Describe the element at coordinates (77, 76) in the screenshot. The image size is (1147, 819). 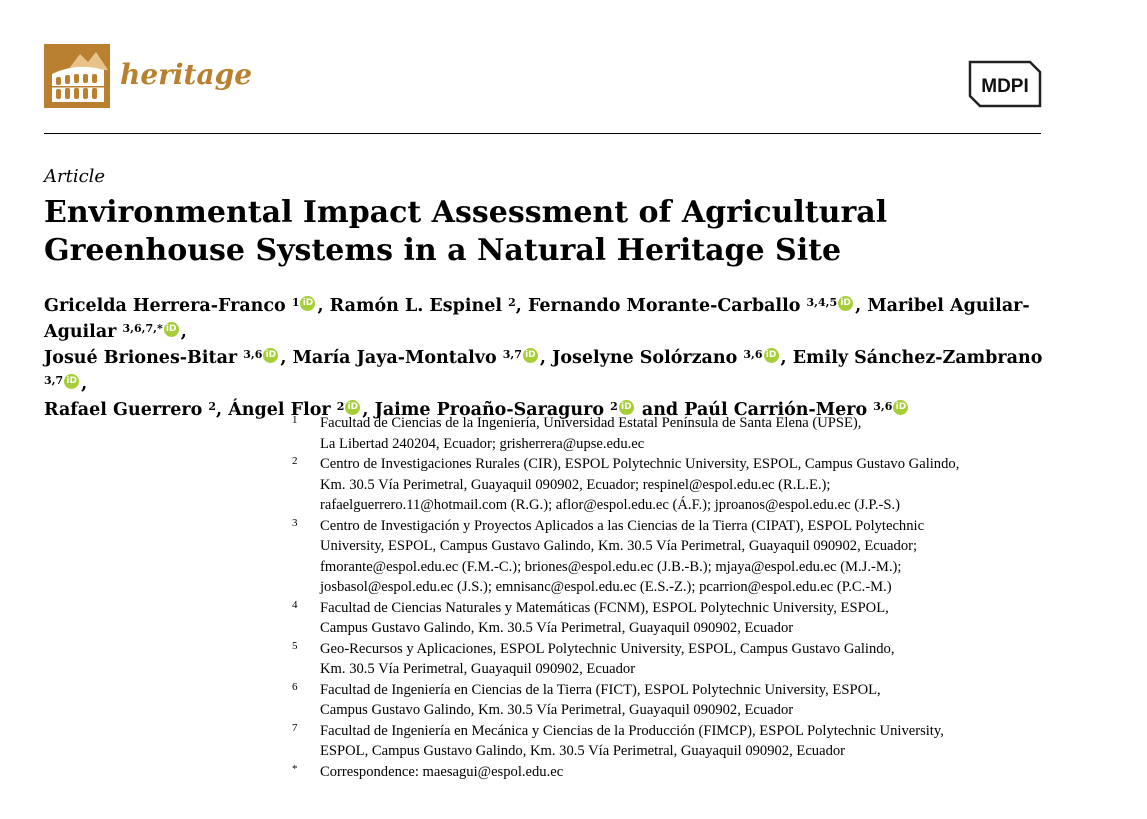
I see `colosseum-icon` at that location.